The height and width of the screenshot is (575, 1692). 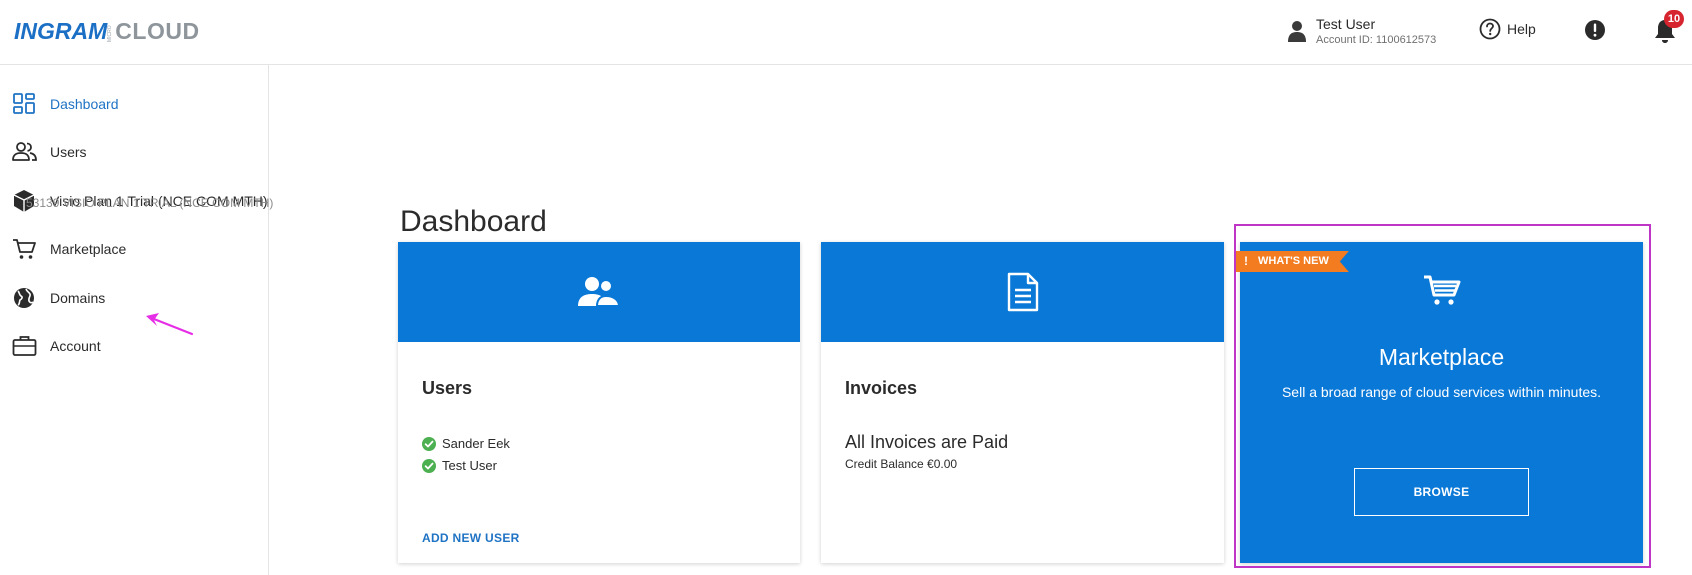 I want to click on whats-new-label: WHAT'S NEW, so click(x=1293, y=261).